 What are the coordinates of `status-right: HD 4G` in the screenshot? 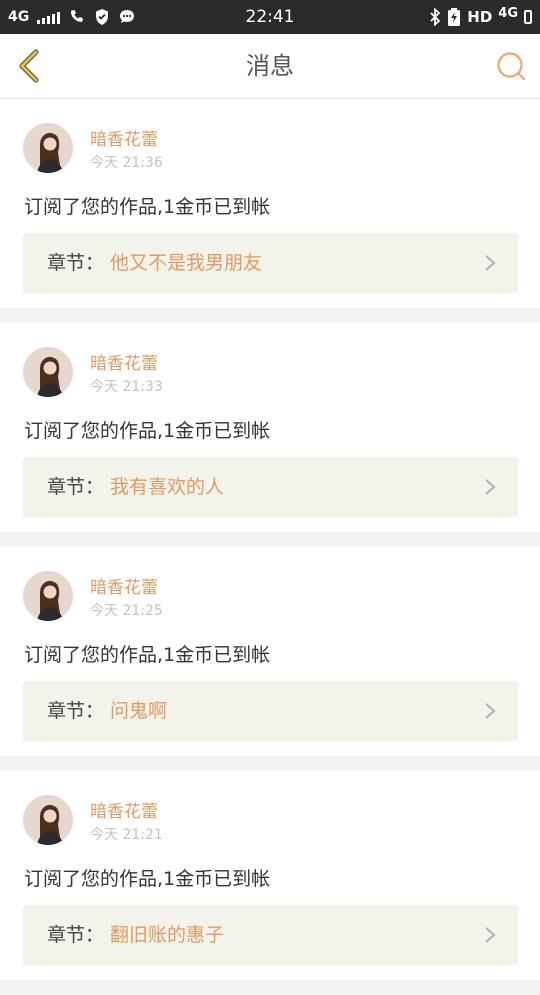 It's located at (480, 17).